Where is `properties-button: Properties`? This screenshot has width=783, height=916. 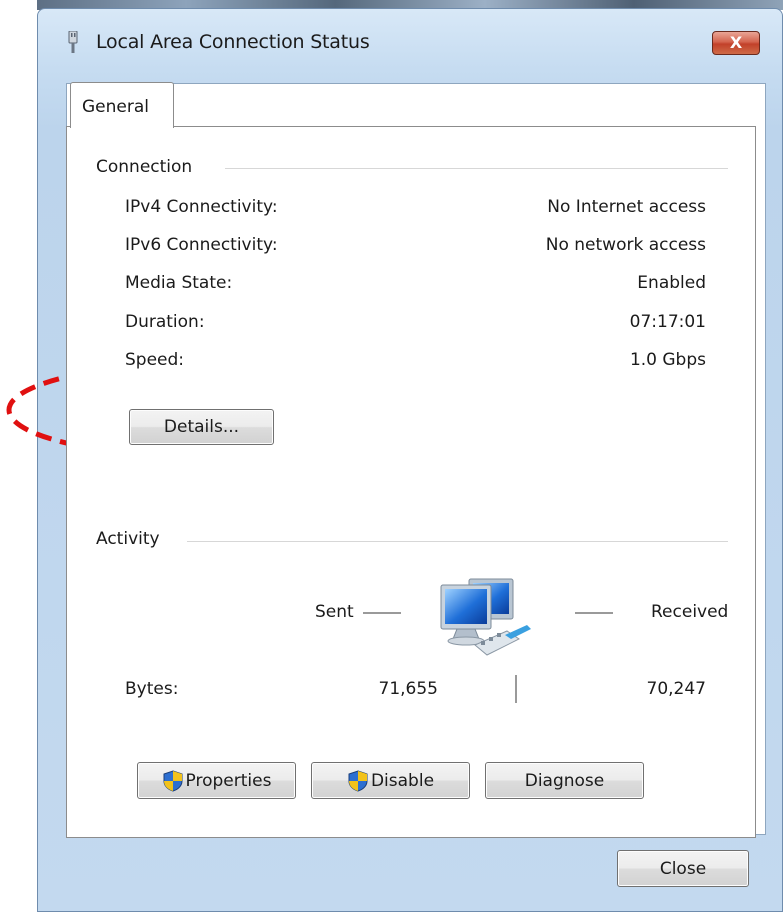 properties-button: Properties is located at coordinates (216, 780).